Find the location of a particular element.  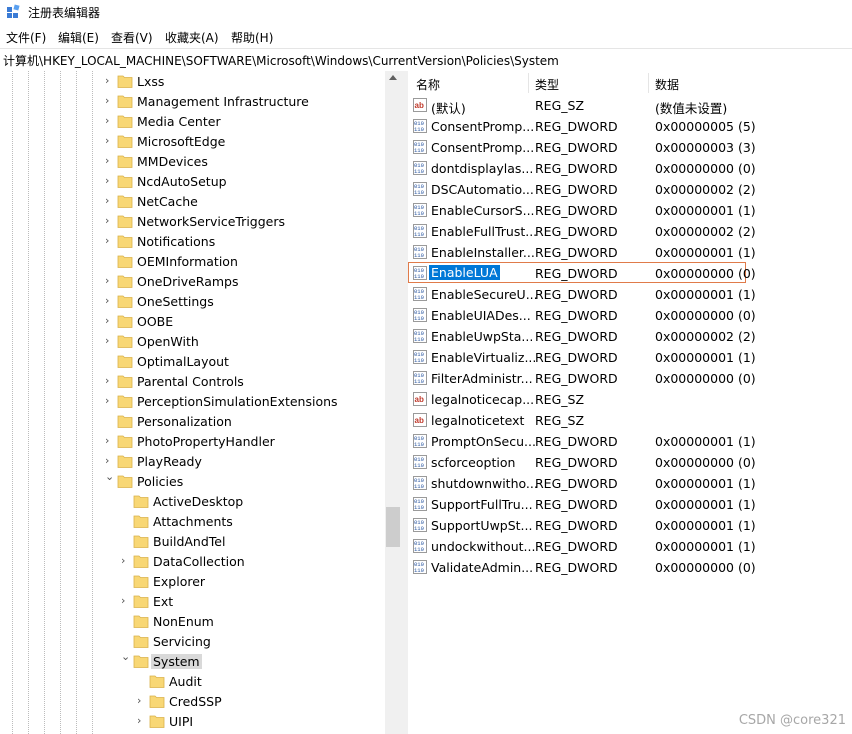

tree-item: Attachments is located at coordinates (192, 522).